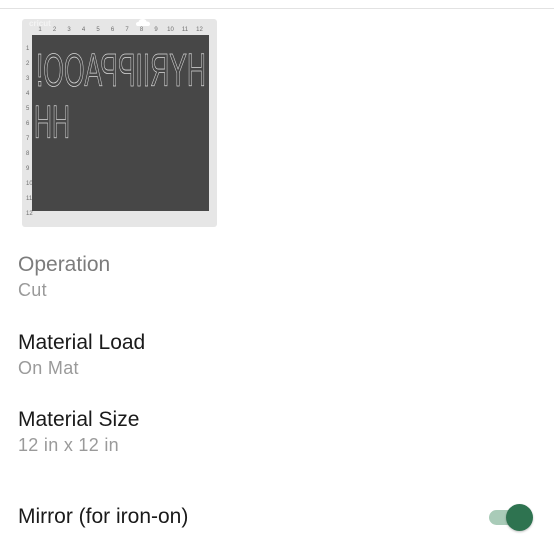 The image size is (554, 554). I want to click on mirror-toggle, so click(511, 517).